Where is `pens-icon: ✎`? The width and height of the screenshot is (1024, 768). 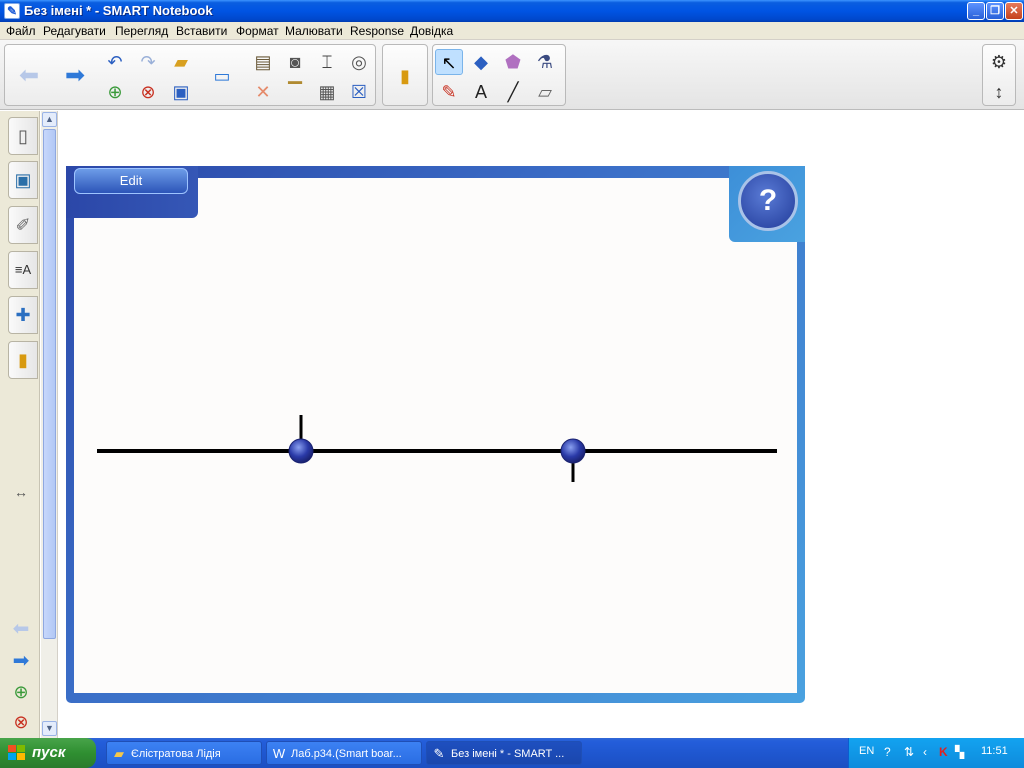
pens-icon: ✎ is located at coordinates (449, 92).